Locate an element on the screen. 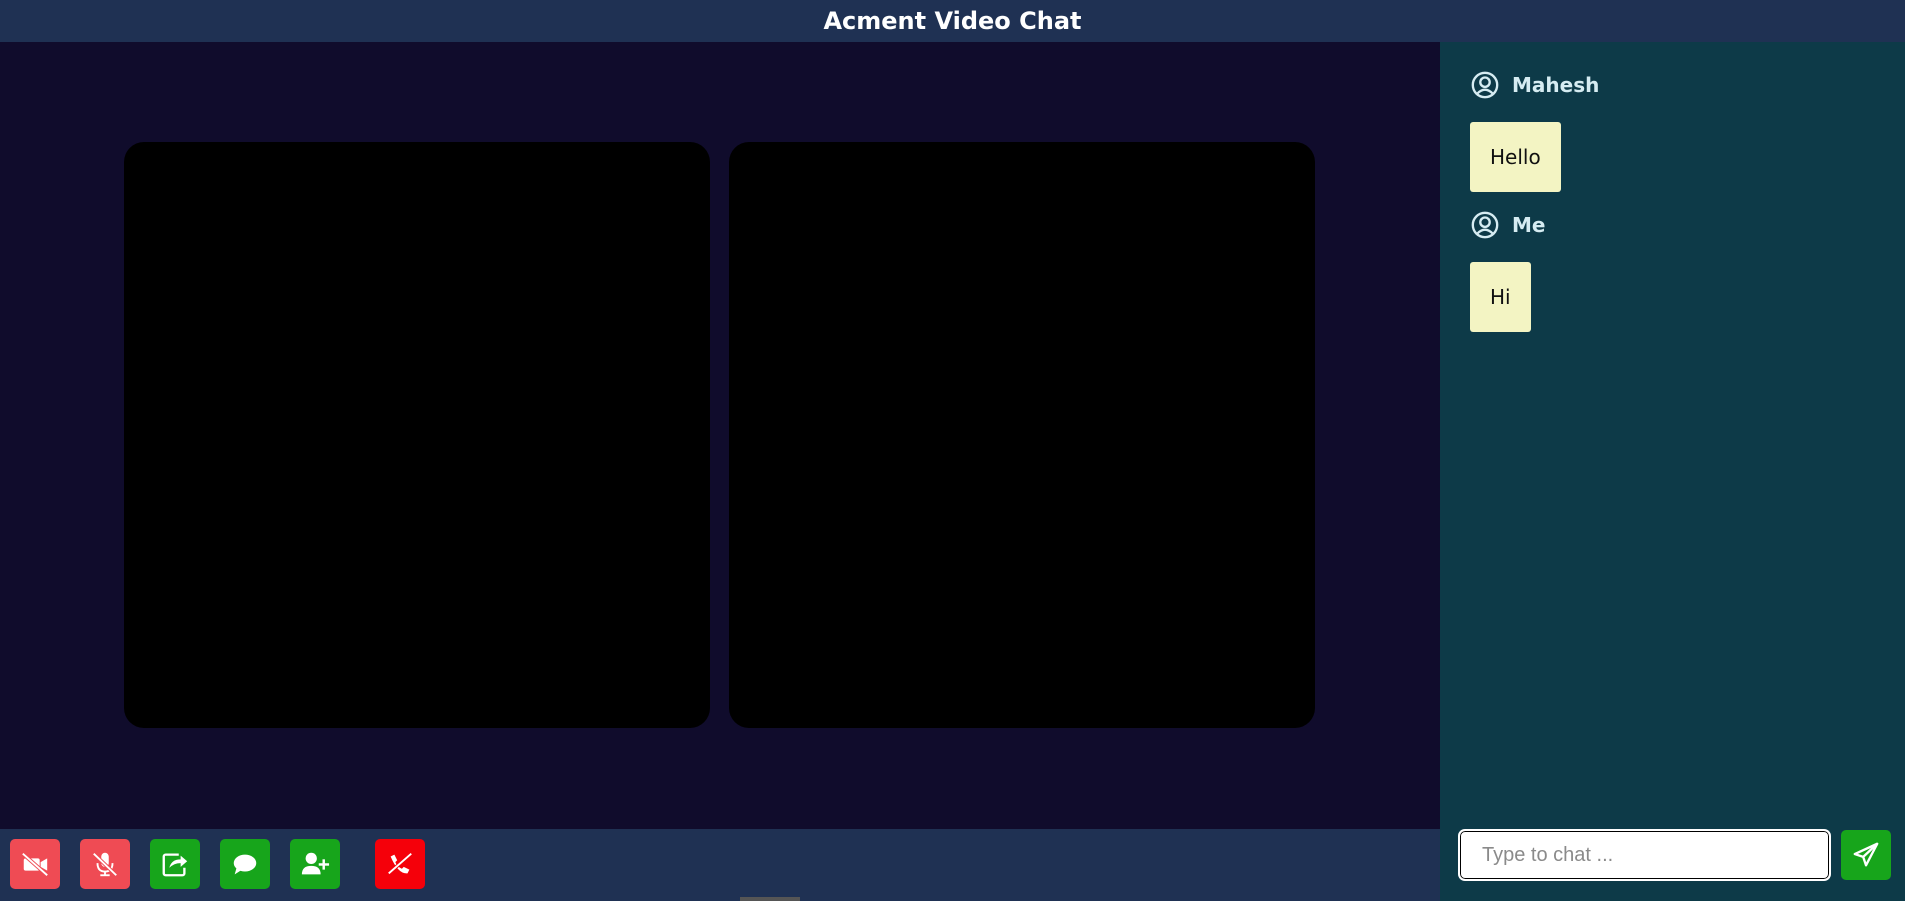 Image resolution: width=1905 pixels, height=901 pixels. app-header: Acment Video Chat is located at coordinates (952, 21).